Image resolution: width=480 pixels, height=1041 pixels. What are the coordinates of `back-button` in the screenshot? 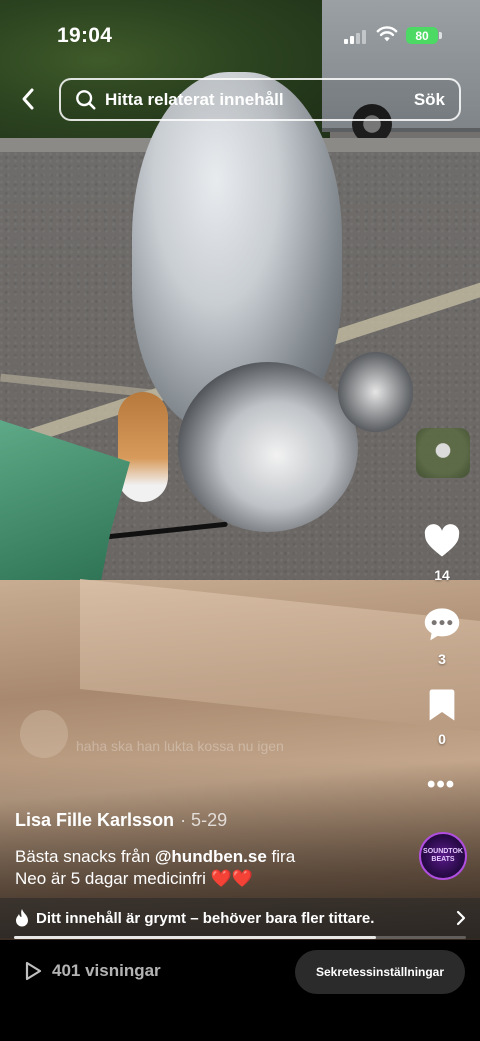 It's located at (28, 99).